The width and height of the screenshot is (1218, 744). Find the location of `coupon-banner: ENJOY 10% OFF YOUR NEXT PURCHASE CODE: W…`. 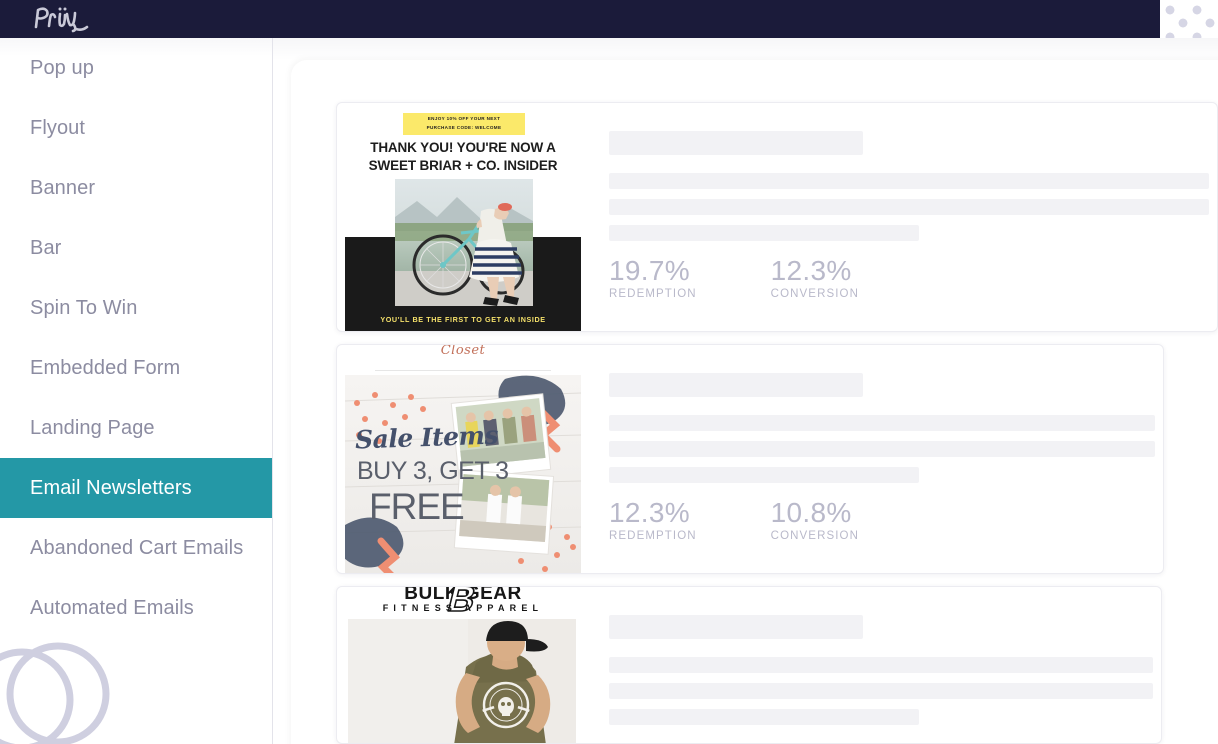

coupon-banner: ENJOY 10% OFF YOUR NEXT PURCHASE CODE: W… is located at coordinates (464, 124).